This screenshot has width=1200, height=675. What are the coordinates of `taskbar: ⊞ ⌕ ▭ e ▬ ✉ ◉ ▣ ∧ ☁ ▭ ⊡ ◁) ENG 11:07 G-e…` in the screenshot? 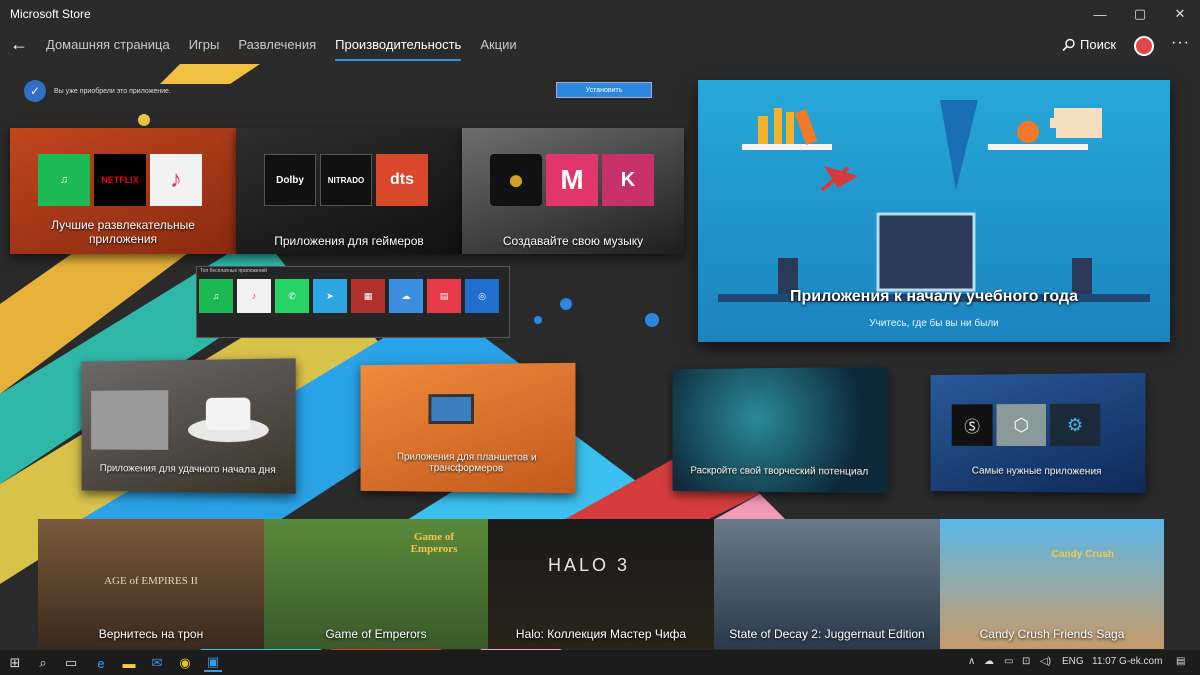 It's located at (600, 662).